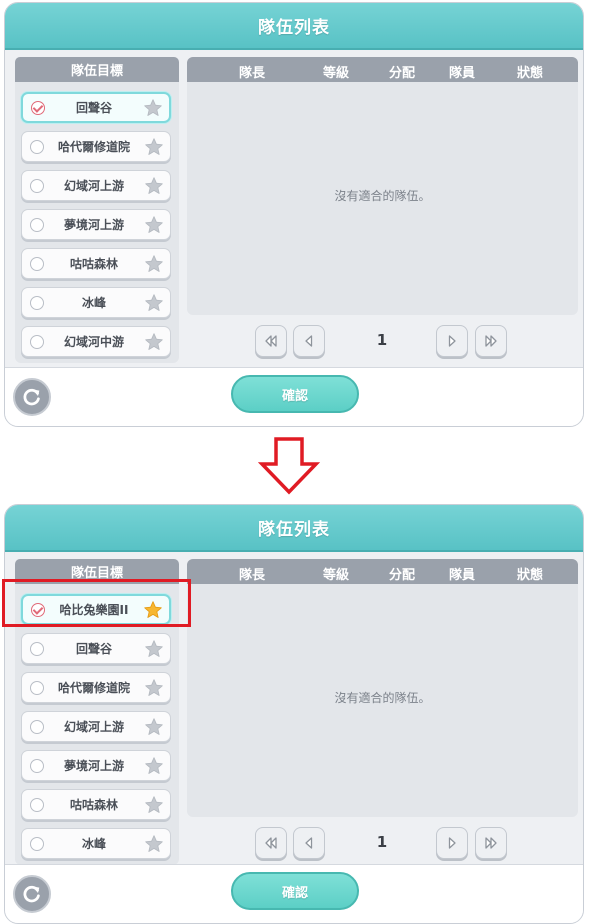 This screenshot has height=924, width=589. What do you see at coordinates (38, 107) in the screenshot?
I see `check-icon` at bounding box center [38, 107].